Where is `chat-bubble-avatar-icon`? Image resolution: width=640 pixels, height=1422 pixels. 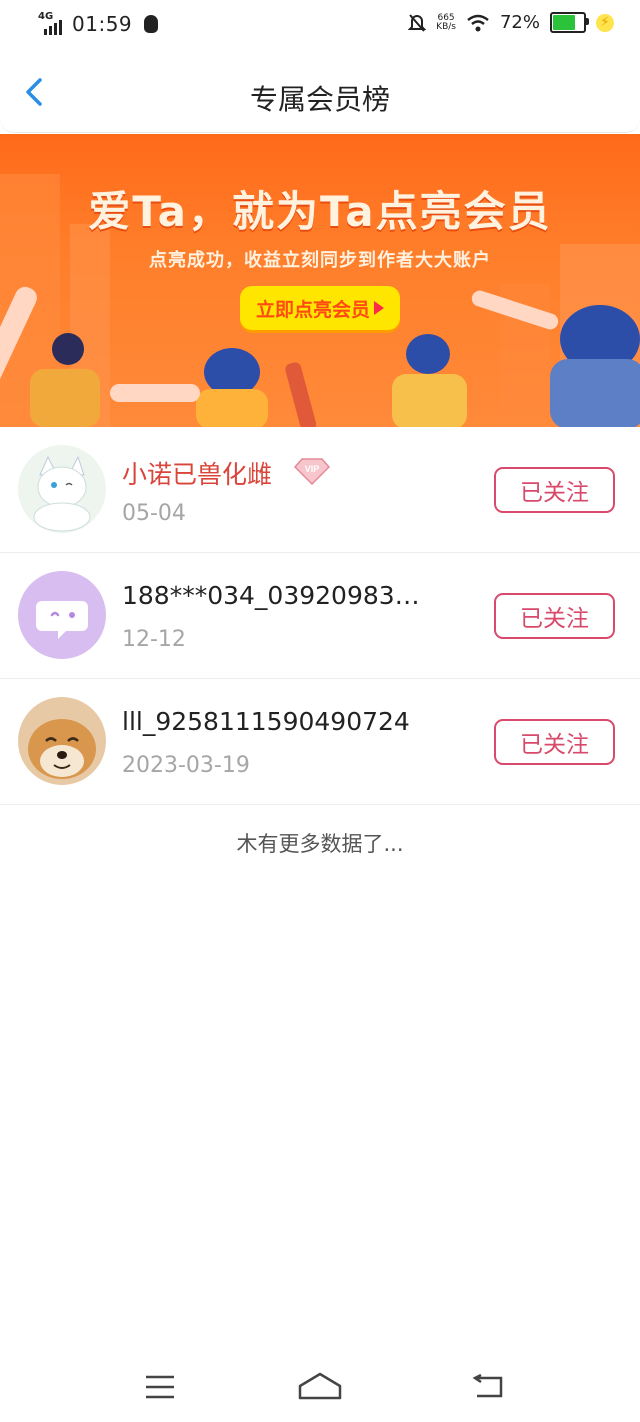
chat-bubble-avatar-icon is located at coordinates (62, 615).